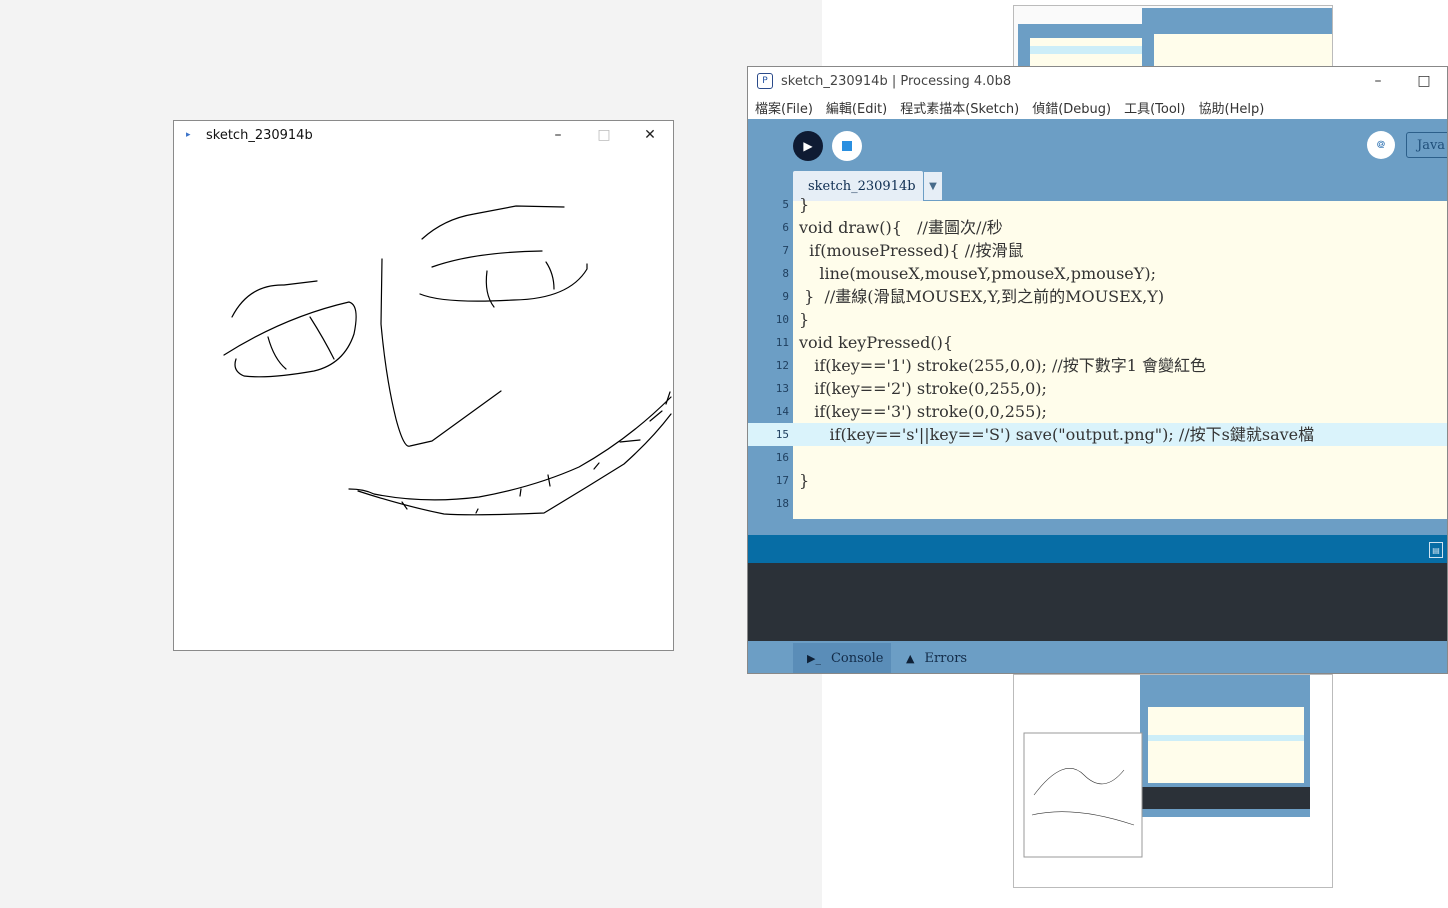  I want to click on warning-icon: ▲, so click(910, 658).